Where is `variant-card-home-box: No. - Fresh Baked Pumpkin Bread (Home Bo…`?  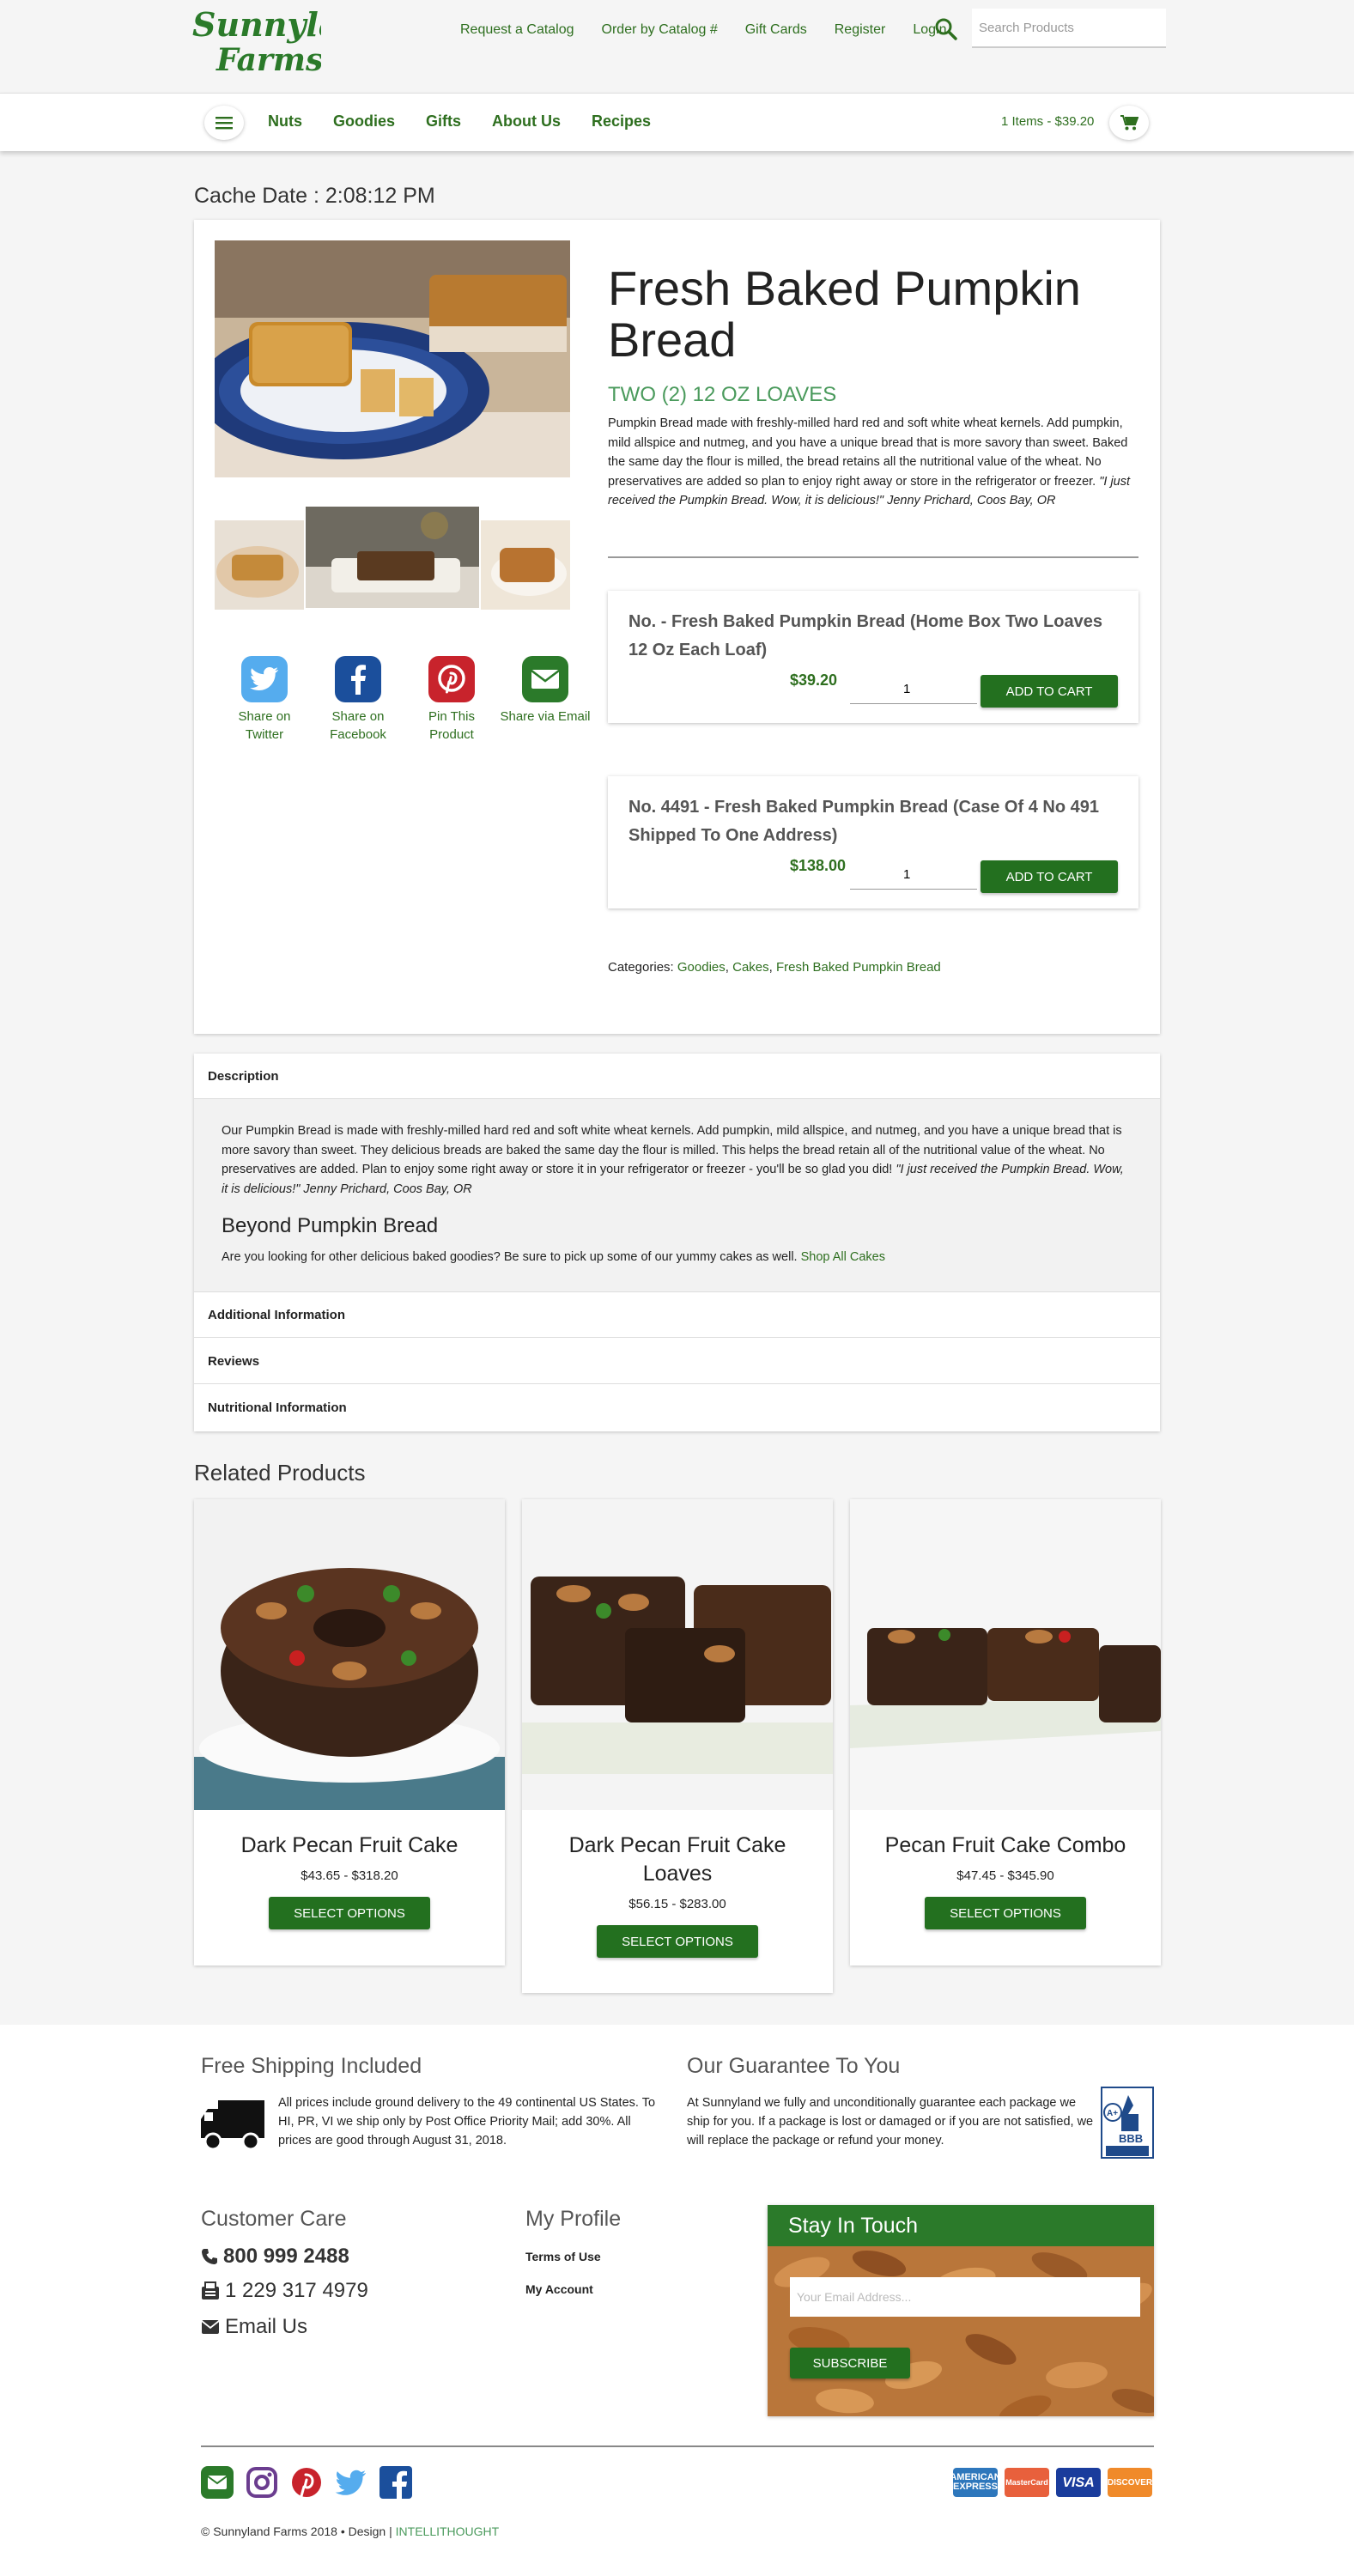 variant-card-home-box: No. - Fresh Baked Pumpkin Bread (Home Bo… is located at coordinates (873, 657).